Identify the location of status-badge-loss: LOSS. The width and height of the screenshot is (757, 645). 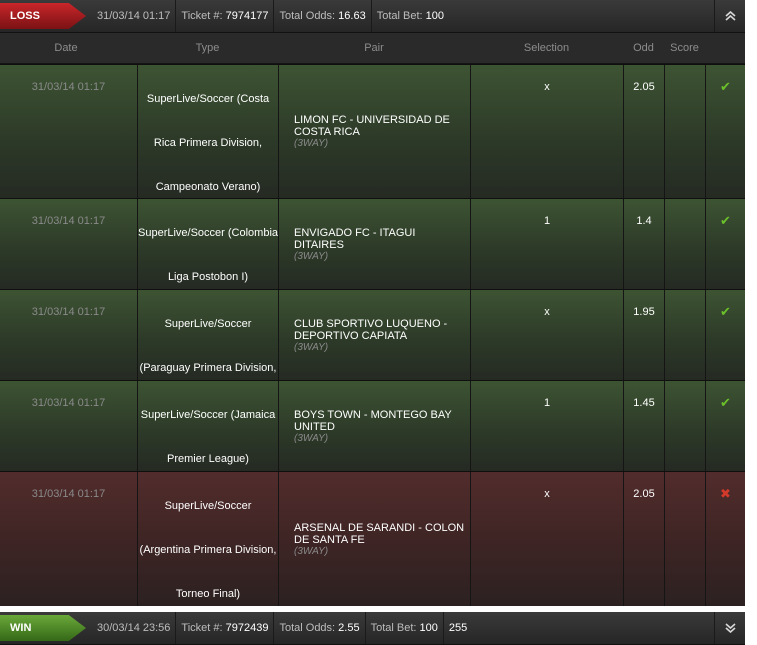
(43, 16).